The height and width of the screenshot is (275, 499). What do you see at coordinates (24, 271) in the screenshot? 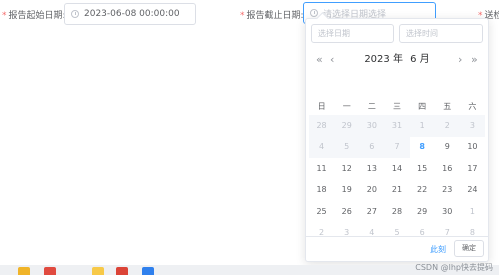
I see `file-manager-icon` at bounding box center [24, 271].